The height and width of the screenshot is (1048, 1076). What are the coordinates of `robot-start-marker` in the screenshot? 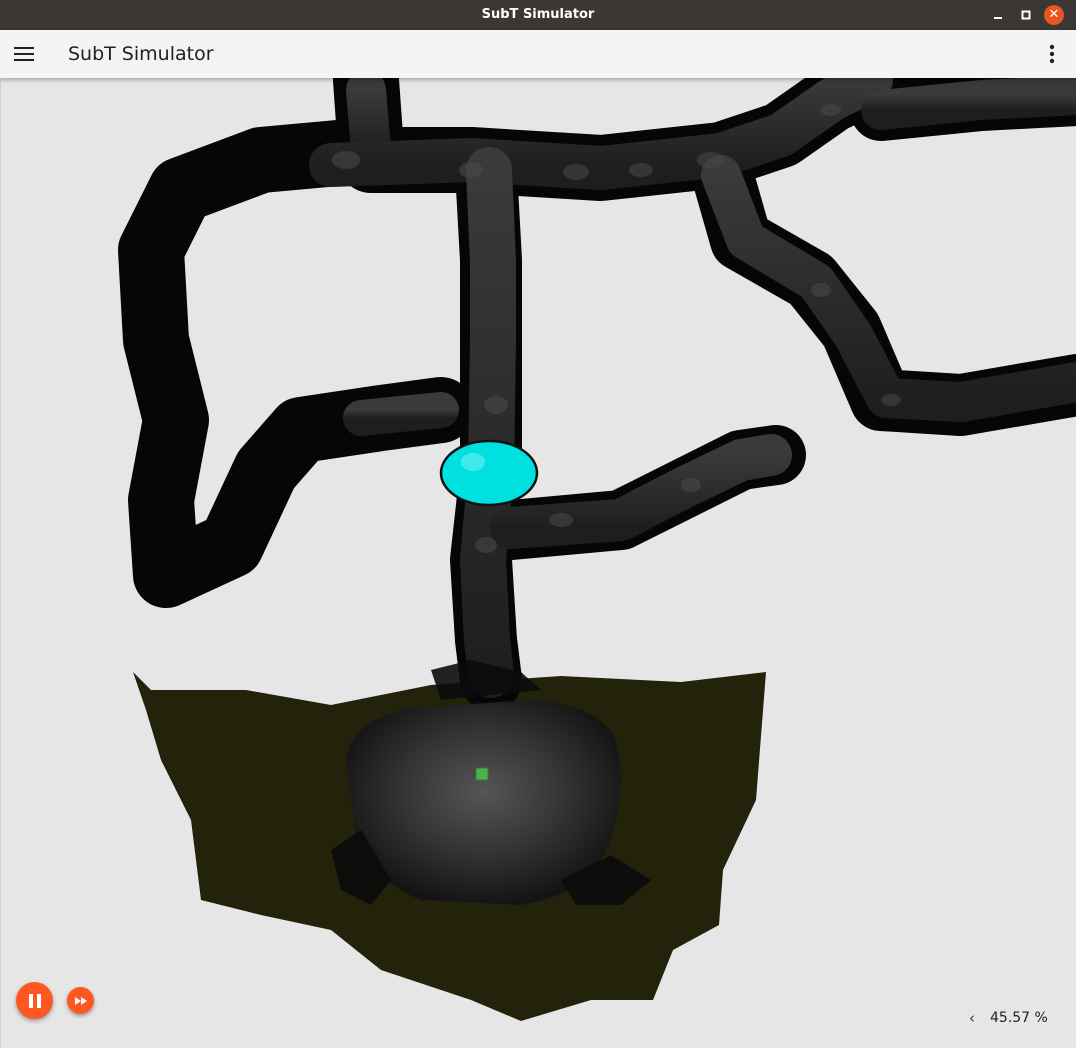 It's located at (482, 774).